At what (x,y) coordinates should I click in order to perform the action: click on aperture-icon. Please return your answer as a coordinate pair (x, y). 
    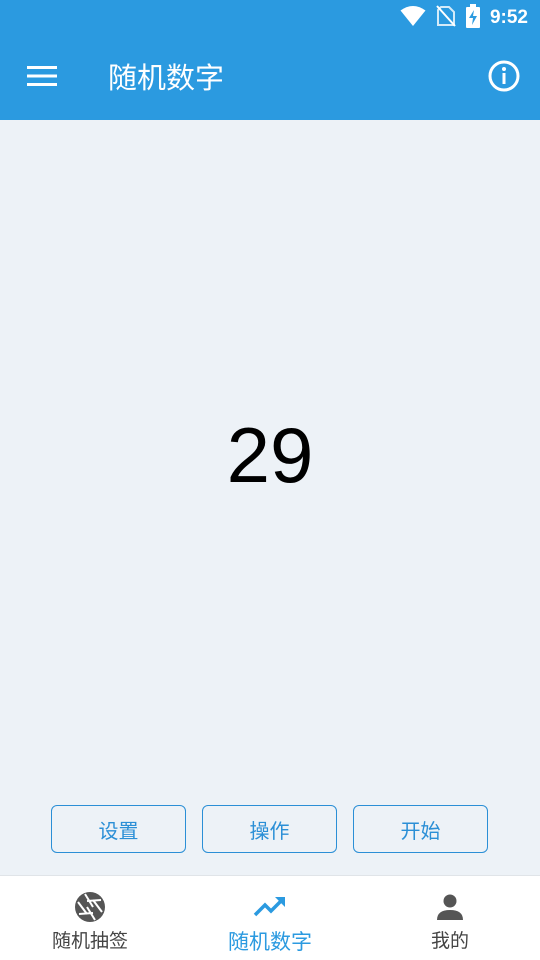
    Looking at the image, I should click on (90, 907).